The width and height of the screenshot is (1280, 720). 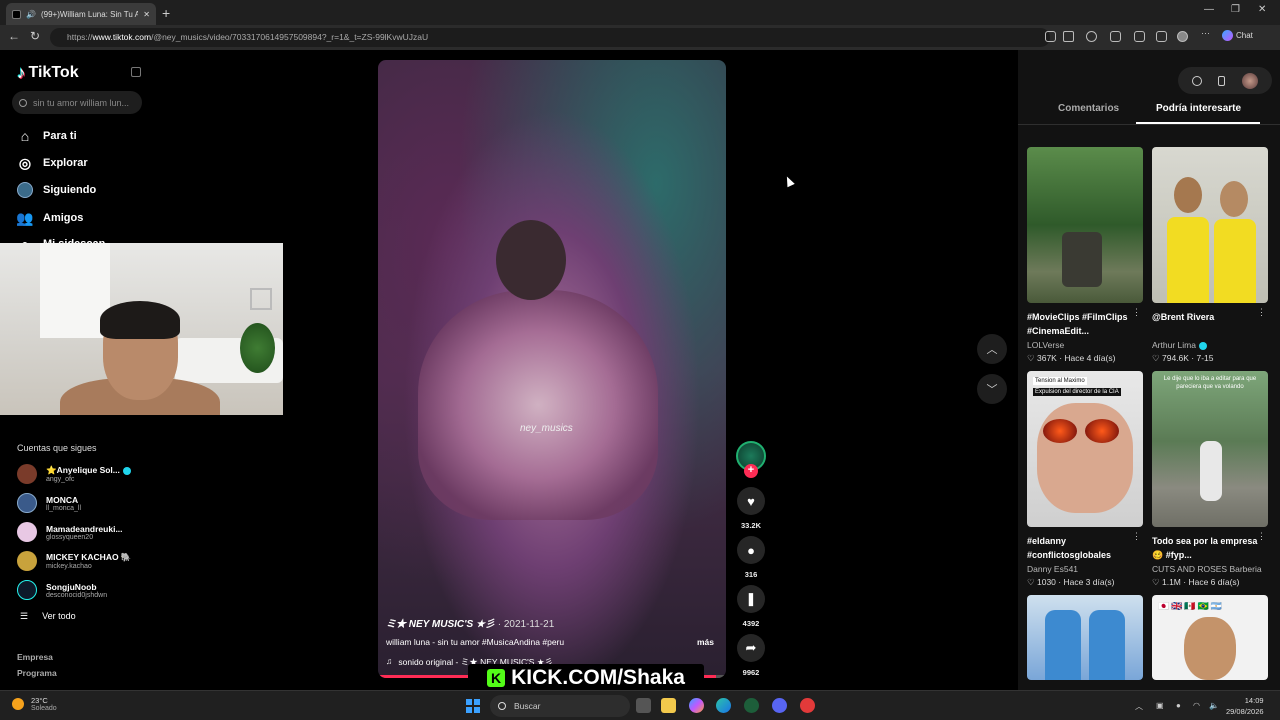 What do you see at coordinates (48, 616) in the screenshot?
I see `see-all-button: ☰ Ver todo` at bounding box center [48, 616].